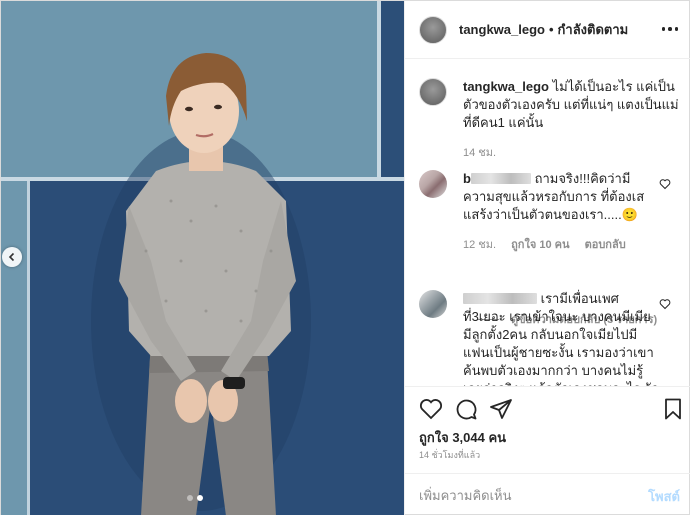  Describe the element at coordinates (195, 498) in the screenshot. I see `carousel-dots` at that location.